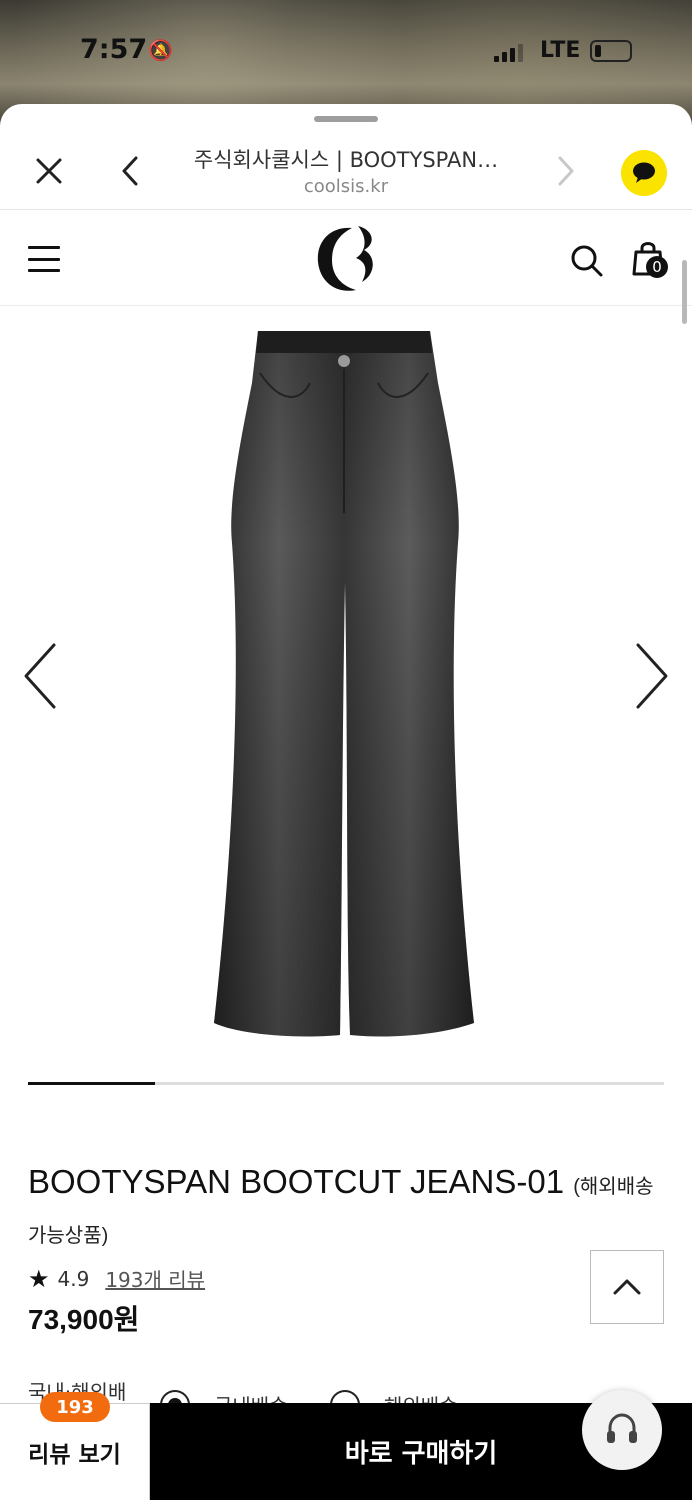  I want to click on rating-row: ★ 4.9 193개 리뷰, so click(116, 1278).